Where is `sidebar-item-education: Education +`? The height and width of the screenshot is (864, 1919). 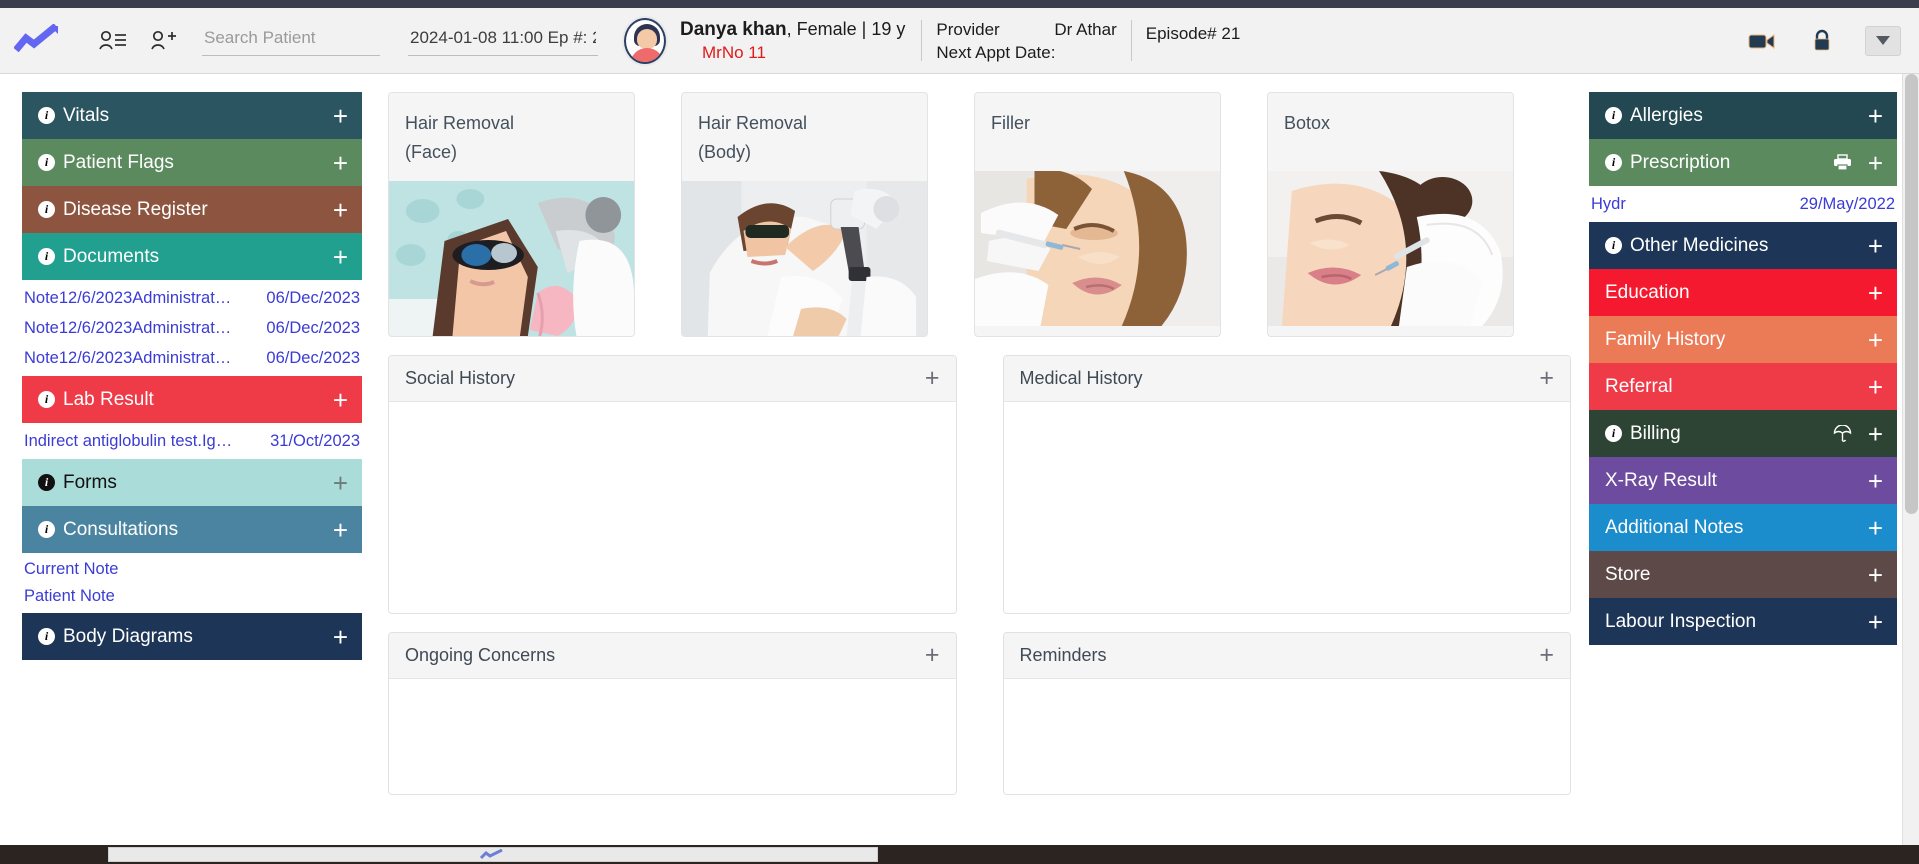
sidebar-item-education: Education + is located at coordinates (1743, 292).